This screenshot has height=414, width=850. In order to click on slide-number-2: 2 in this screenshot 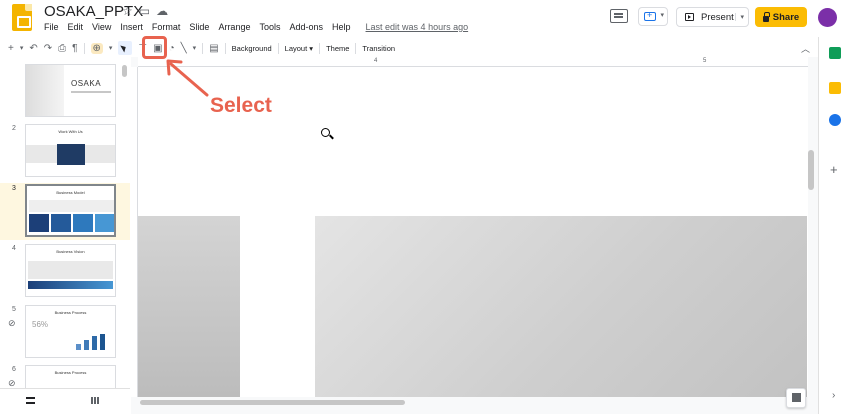, I will do `click(14, 128)`.